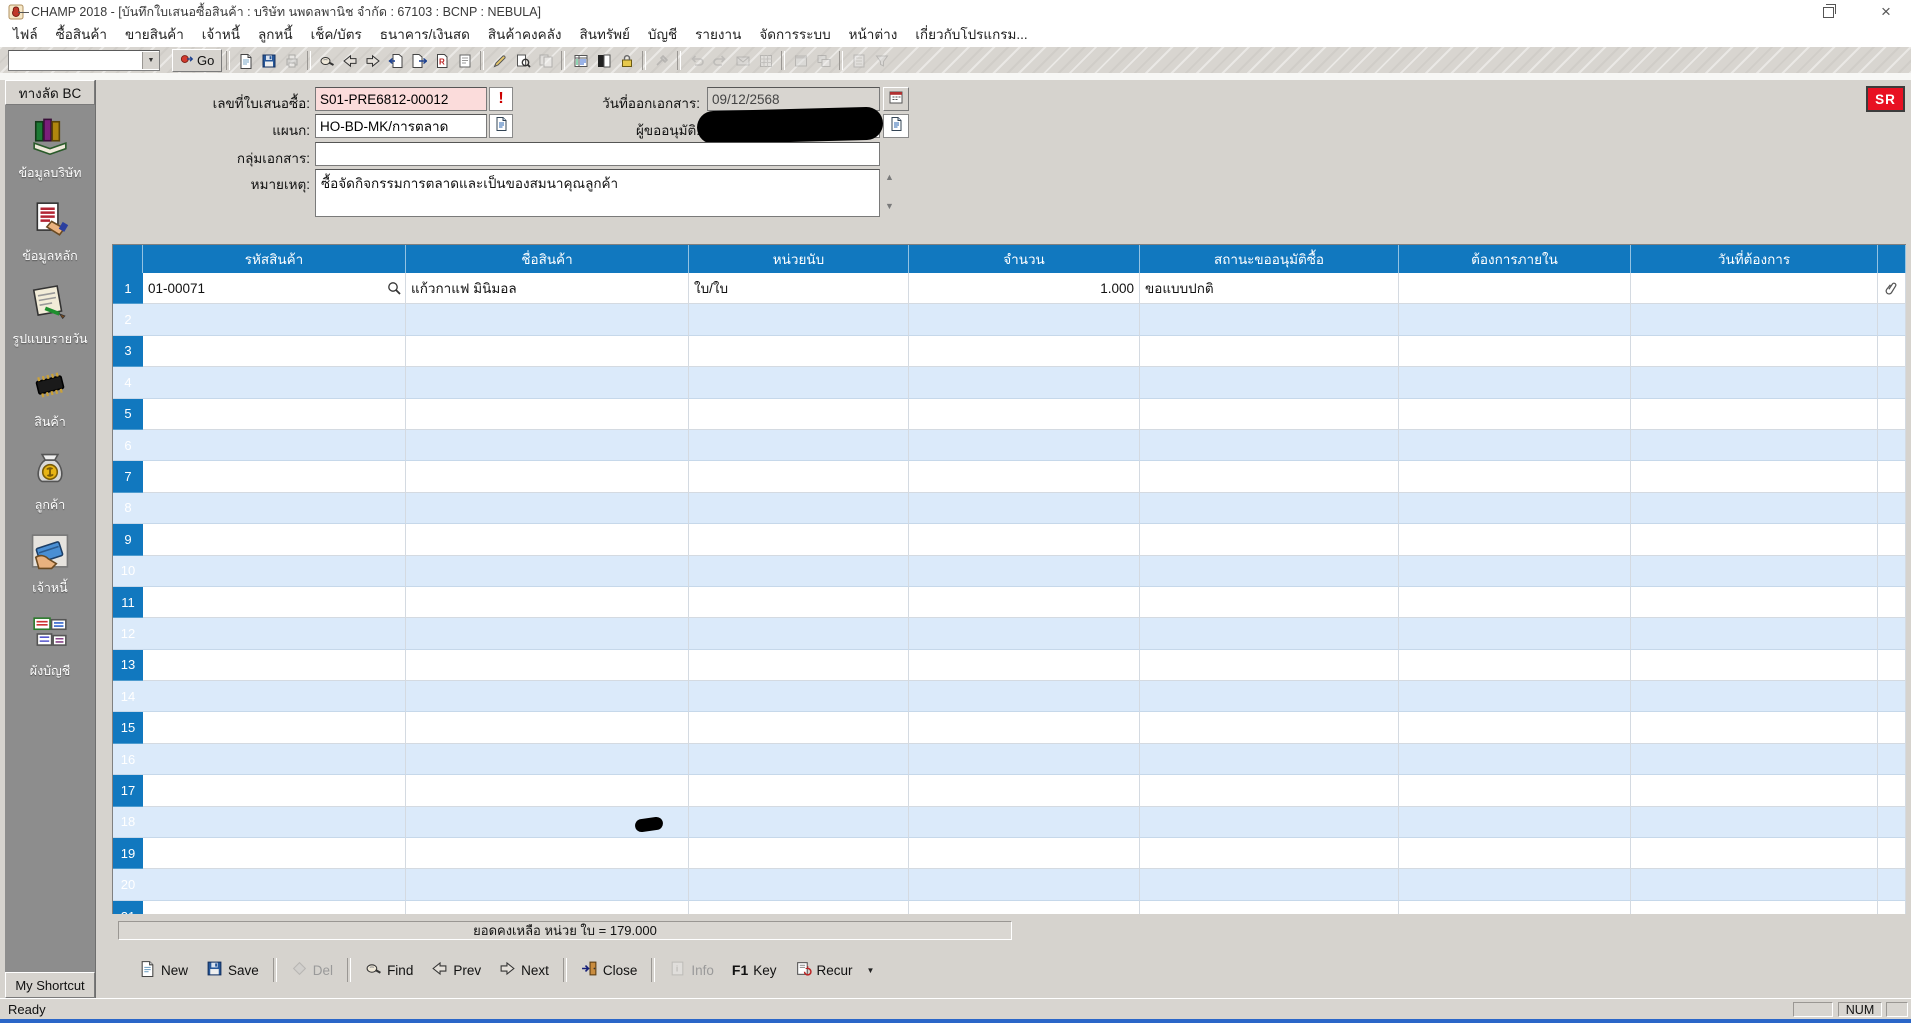 Image resolution: width=1911 pixels, height=1023 pixels. What do you see at coordinates (268, 60) in the screenshot?
I see `save-icon` at bounding box center [268, 60].